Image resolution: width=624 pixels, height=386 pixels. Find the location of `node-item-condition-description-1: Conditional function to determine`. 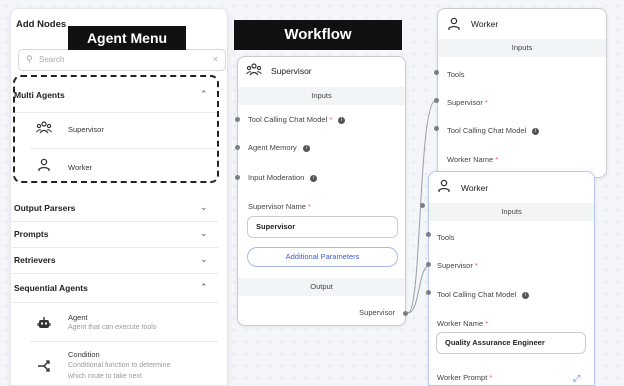

node-item-condition-description-1: Conditional function to determine is located at coordinates (119, 365).